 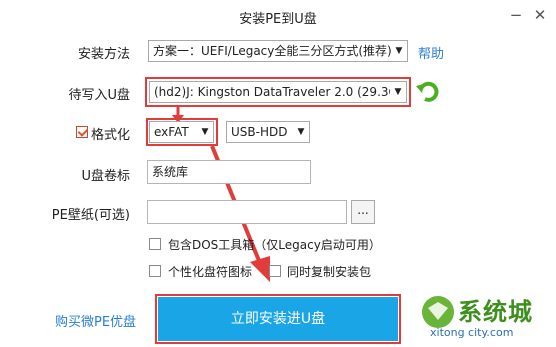 I want to click on minimize-button: −, so click(x=516, y=15).